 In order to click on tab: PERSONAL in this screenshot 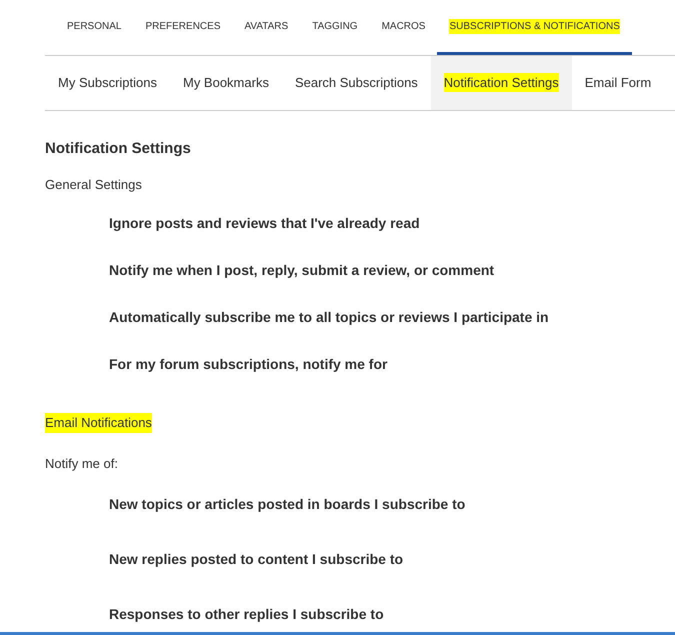, I will do `click(94, 27)`.